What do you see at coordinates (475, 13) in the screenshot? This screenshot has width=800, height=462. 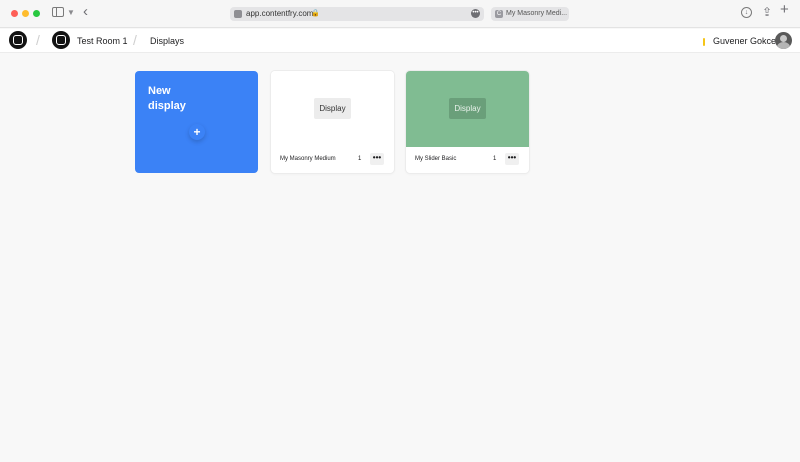 I see `more-options-icon: •••` at bounding box center [475, 13].